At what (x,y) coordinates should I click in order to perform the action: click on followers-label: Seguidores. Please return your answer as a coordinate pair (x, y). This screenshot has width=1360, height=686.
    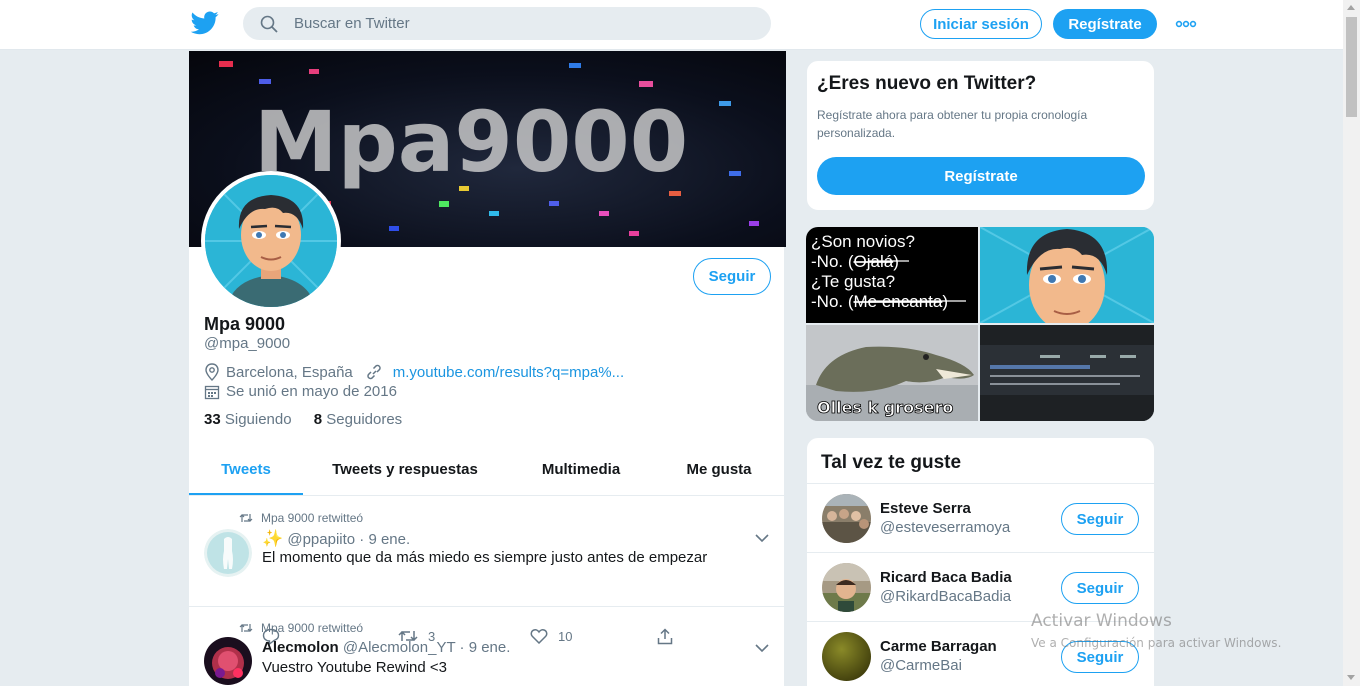
    Looking at the image, I should click on (364, 419).